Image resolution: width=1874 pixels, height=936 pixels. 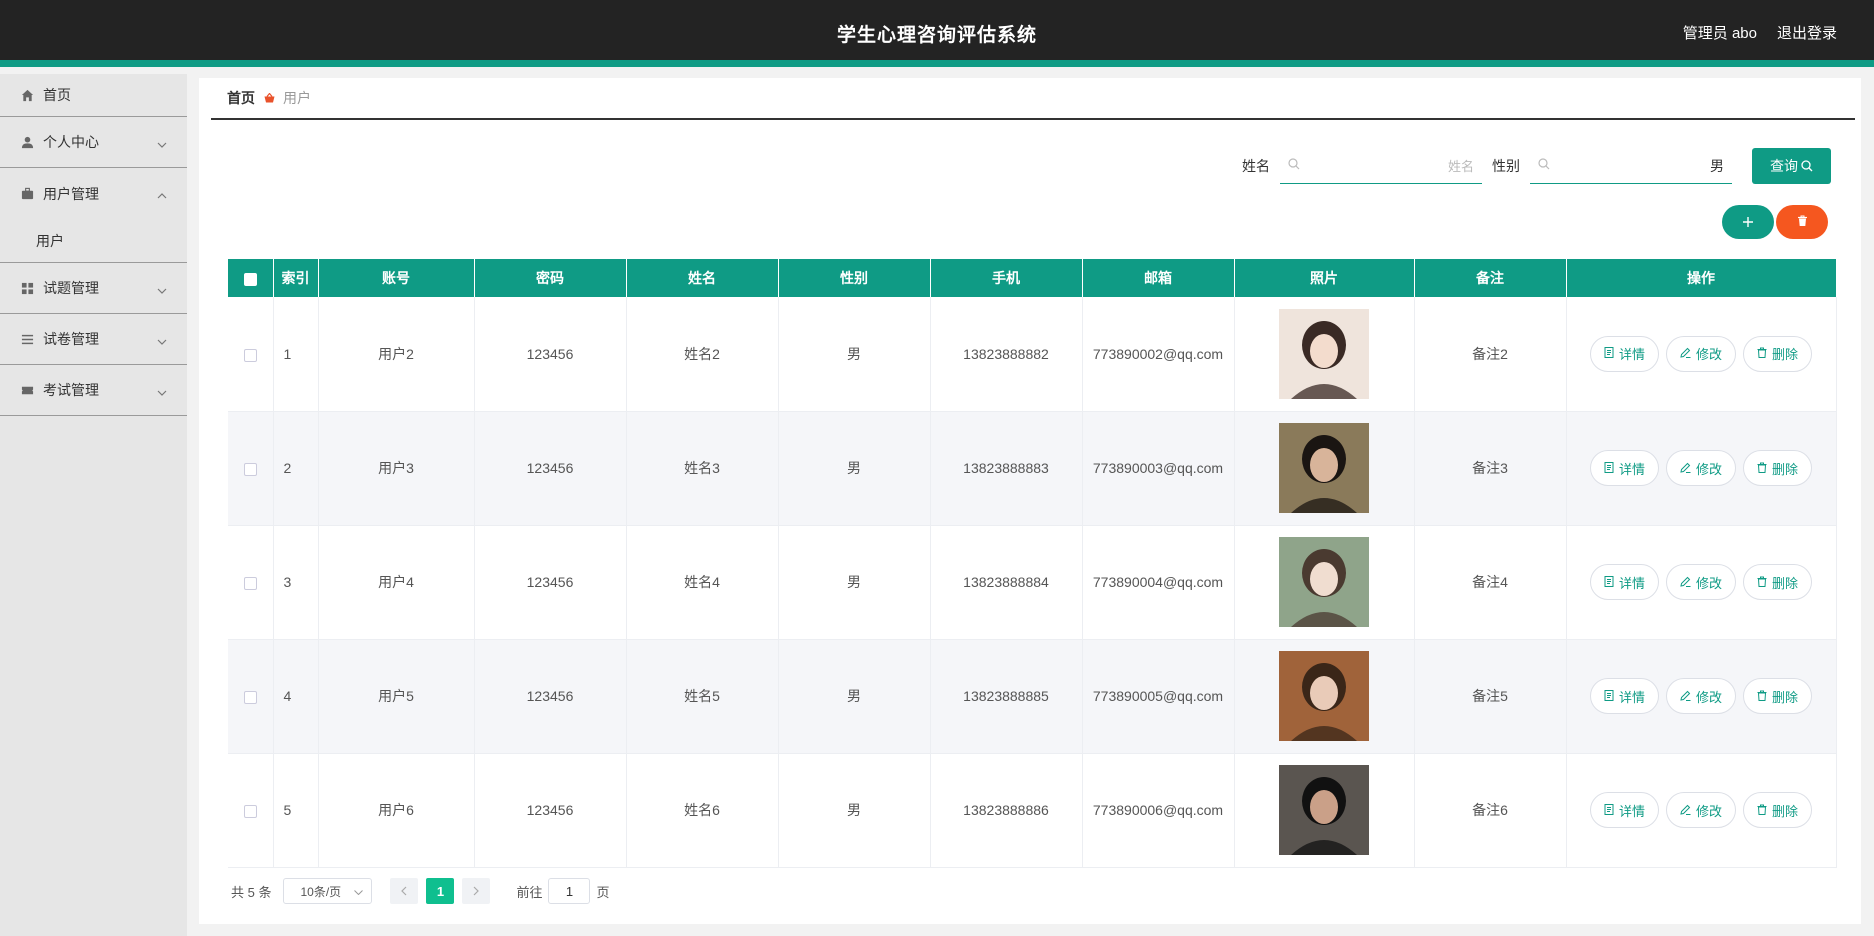 I want to click on sidebar-item-exam-management: 考试管理, so click(x=93, y=390).